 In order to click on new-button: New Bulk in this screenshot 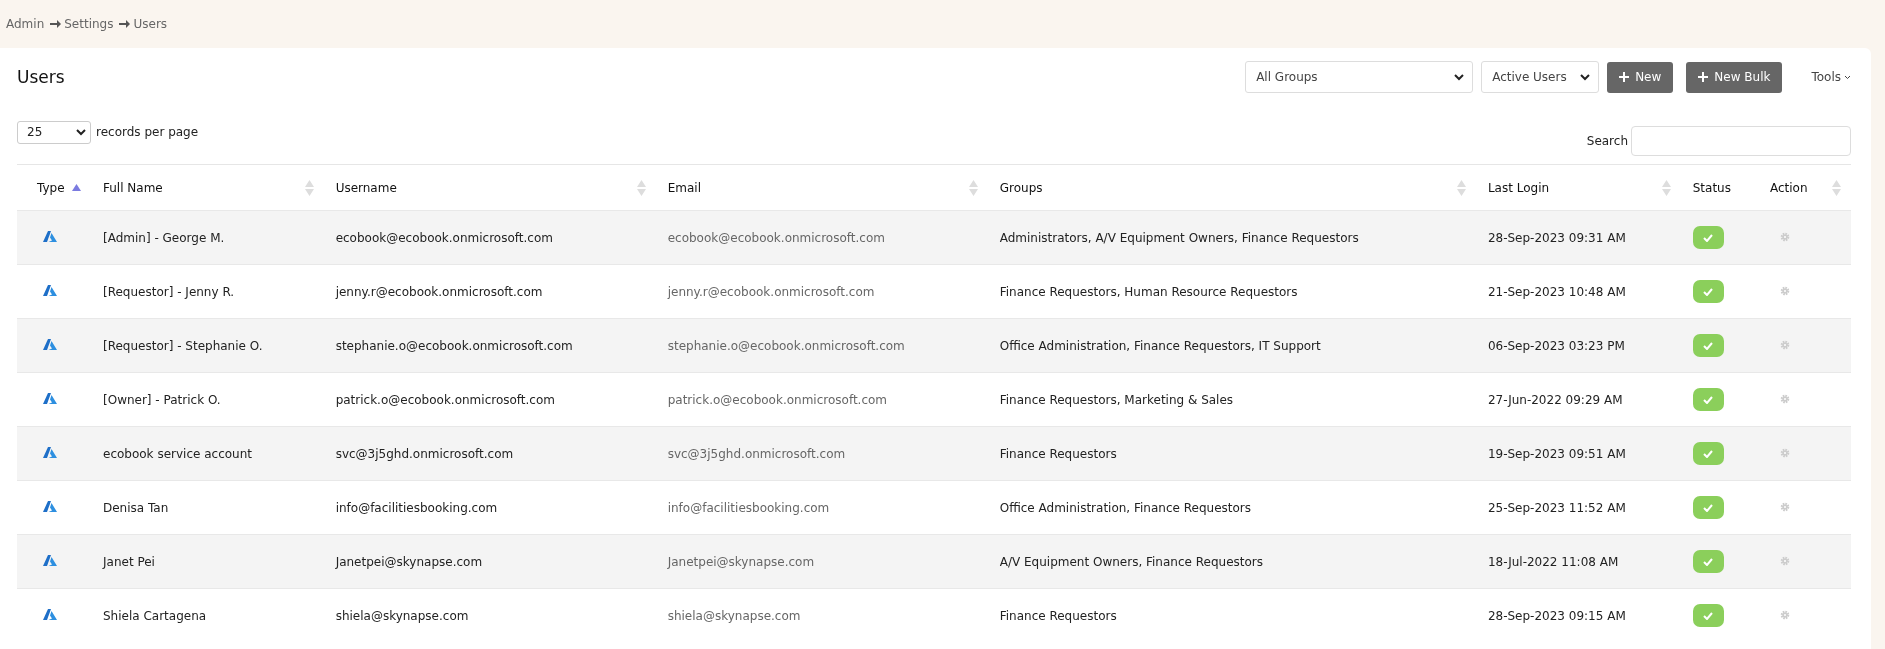, I will do `click(1734, 77)`.